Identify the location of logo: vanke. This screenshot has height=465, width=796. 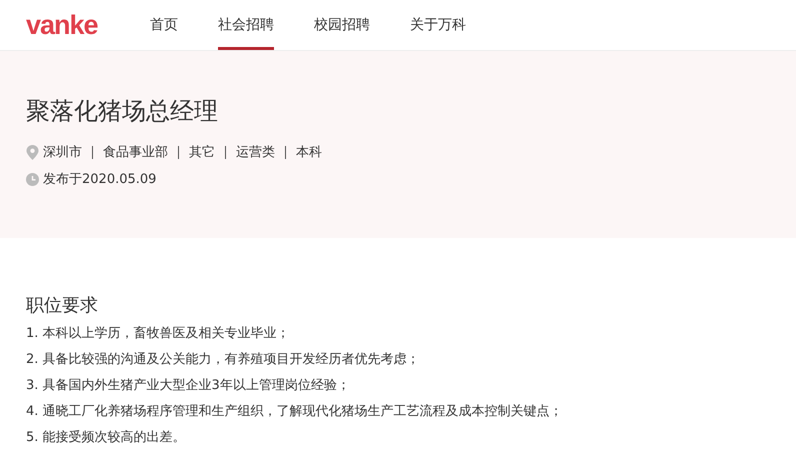
(75, 25).